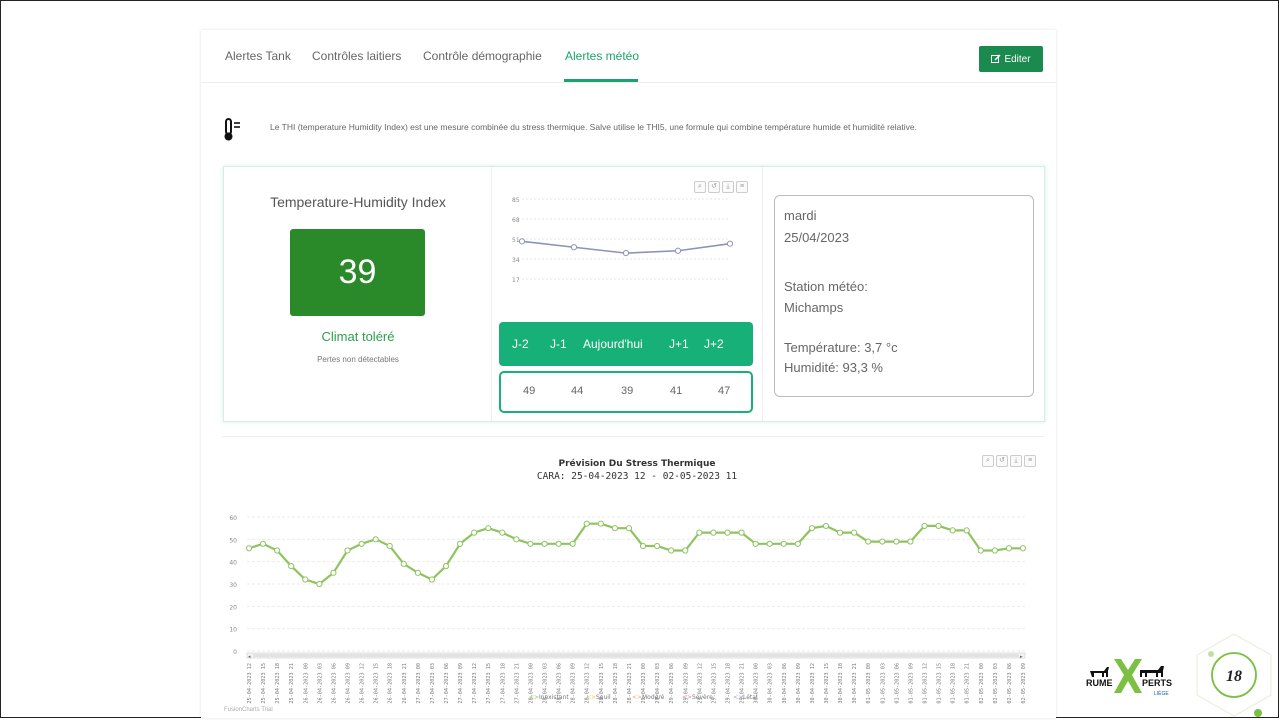 The image size is (1281, 720). I want to click on x-tick-label: 26-04-2023 09, so click(349, 683).